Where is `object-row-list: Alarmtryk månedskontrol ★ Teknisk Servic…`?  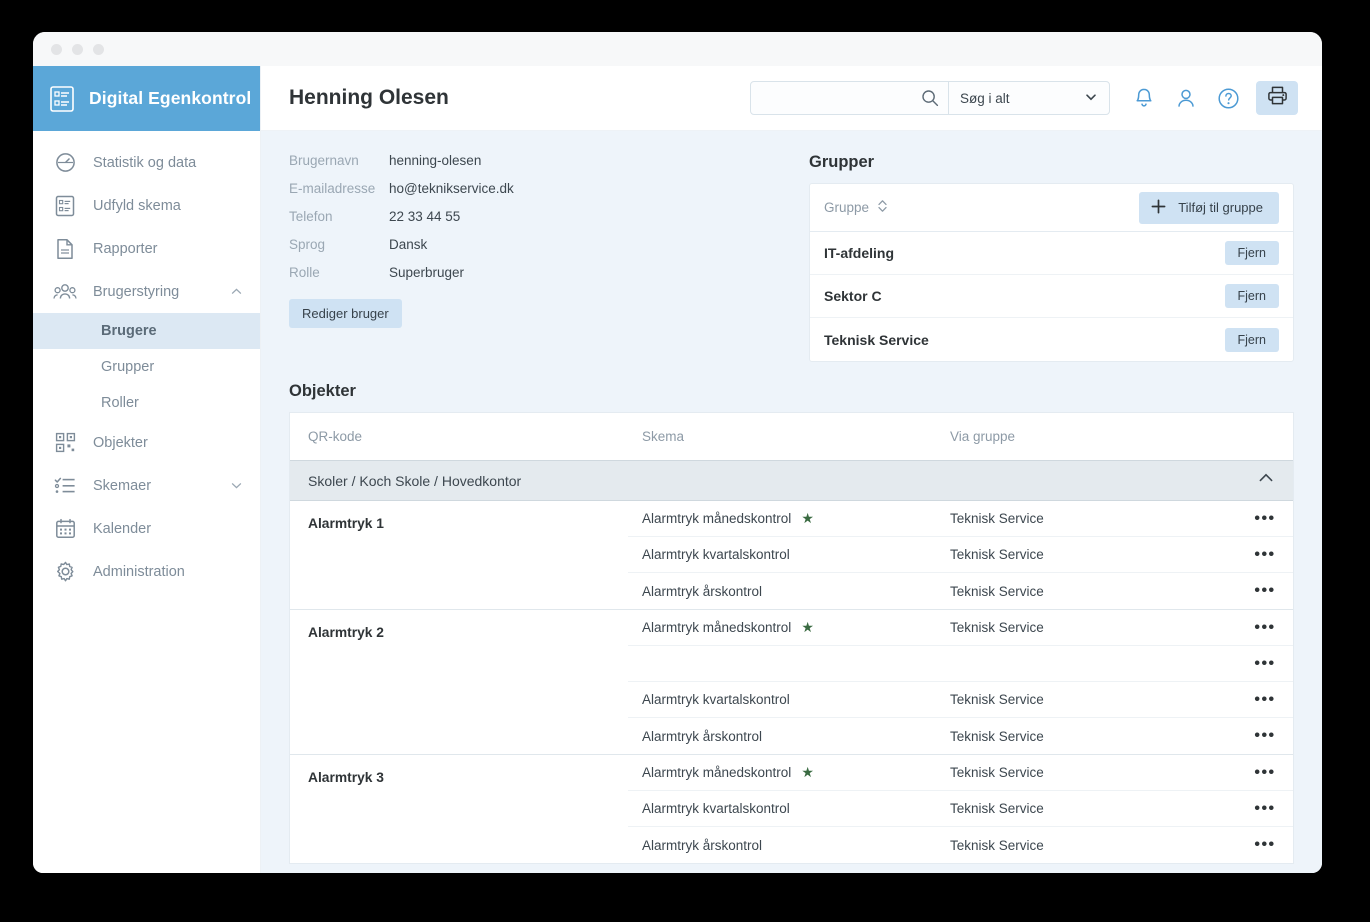 object-row-list: Alarmtryk månedskontrol ★ Teknisk Servic… is located at coordinates (960, 809).